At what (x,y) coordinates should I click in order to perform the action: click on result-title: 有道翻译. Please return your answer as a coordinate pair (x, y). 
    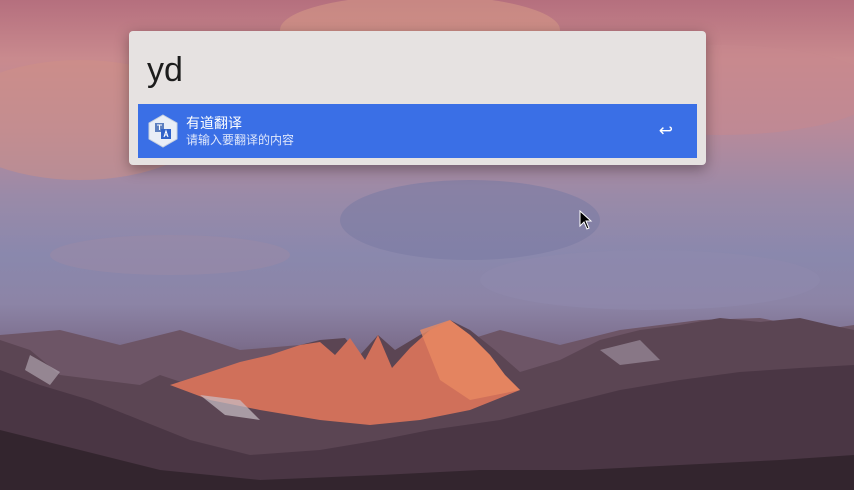
    Looking at the image, I should click on (214, 123).